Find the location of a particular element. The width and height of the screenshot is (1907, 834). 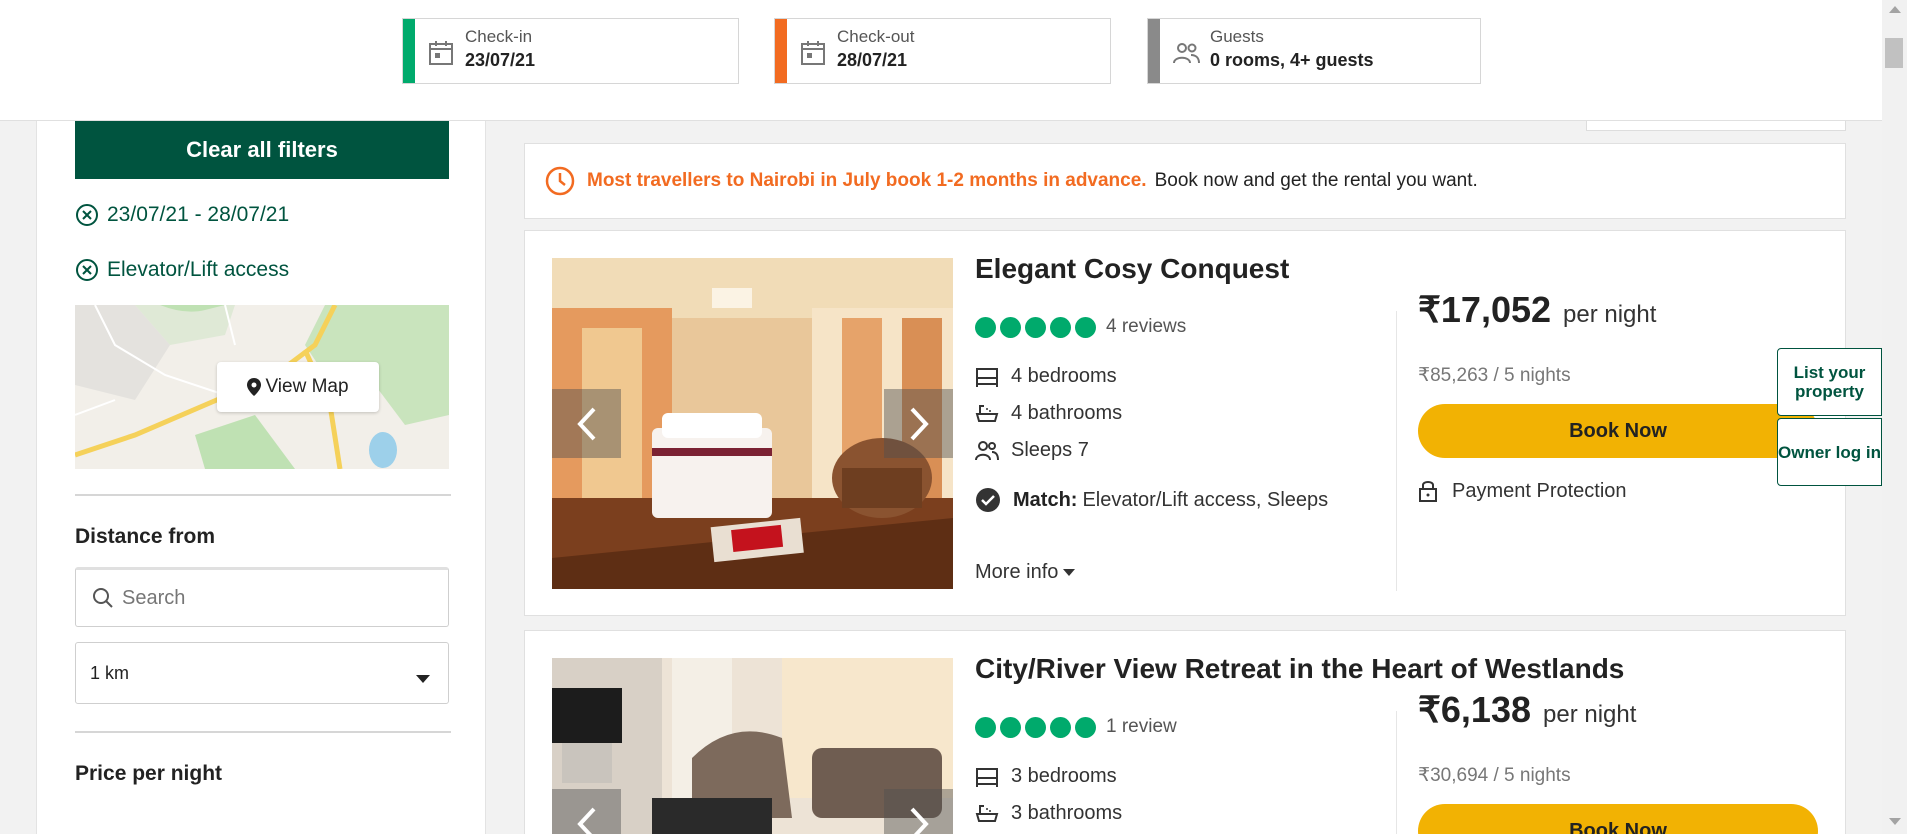

bed-icon is located at coordinates (987, 777).